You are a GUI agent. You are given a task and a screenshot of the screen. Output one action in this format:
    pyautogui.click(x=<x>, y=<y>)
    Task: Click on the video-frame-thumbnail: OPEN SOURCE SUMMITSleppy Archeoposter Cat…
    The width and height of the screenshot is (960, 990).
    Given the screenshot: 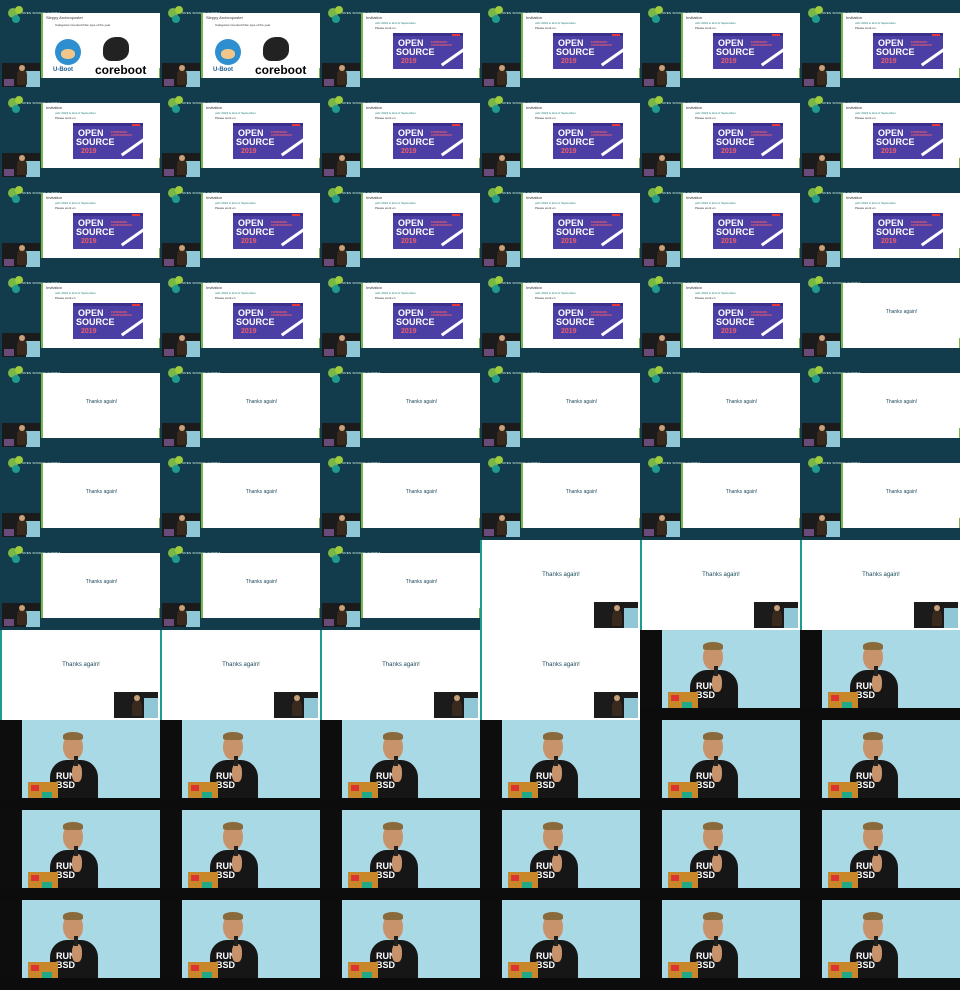 What is the action you would take?
    pyautogui.click(x=80, y=45)
    